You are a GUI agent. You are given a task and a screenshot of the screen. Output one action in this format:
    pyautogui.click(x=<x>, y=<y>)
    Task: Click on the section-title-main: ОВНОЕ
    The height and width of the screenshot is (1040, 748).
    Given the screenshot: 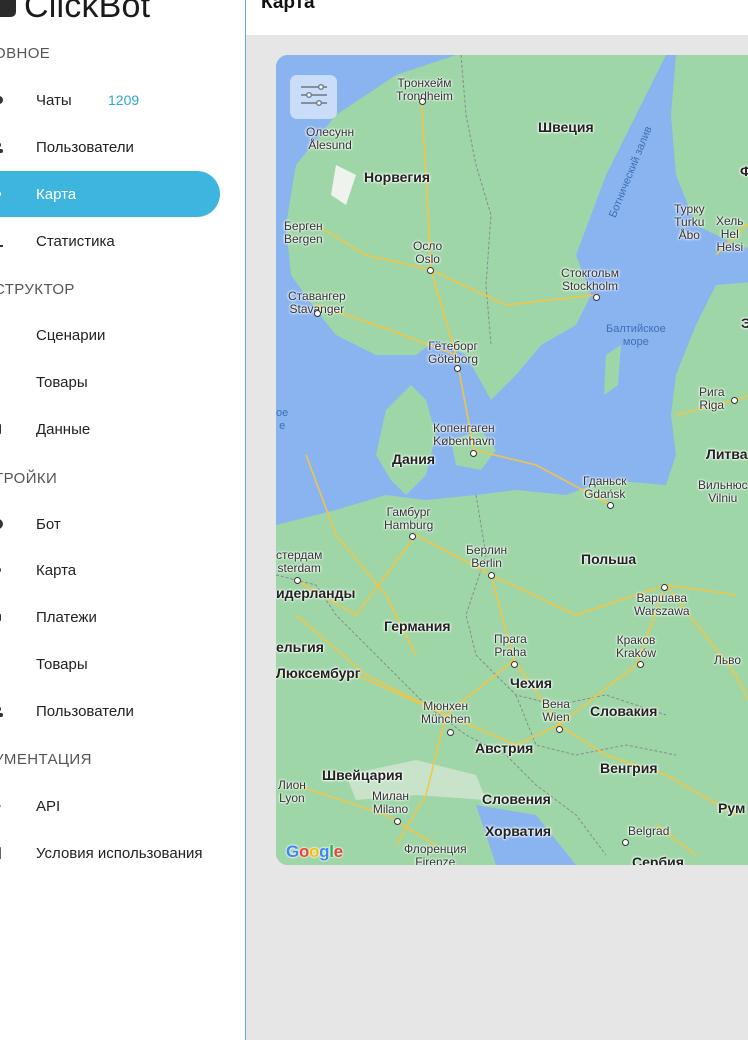 What is the action you would take?
    pyautogui.click(x=25, y=53)
    